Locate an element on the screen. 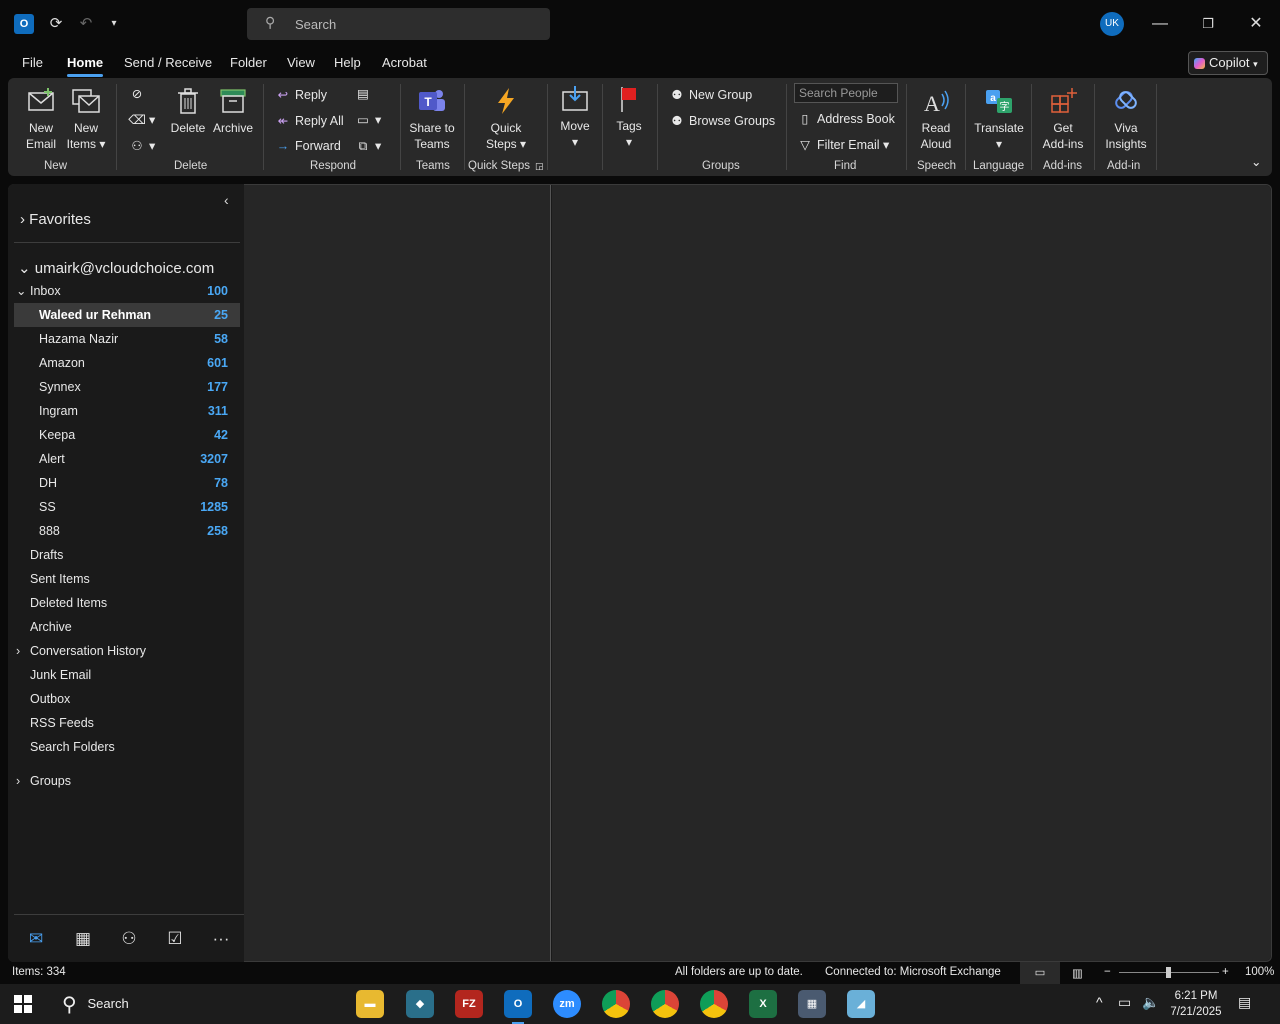 This screenshot has width=1280, height=1024. favorites-header: › Favorites is located at coordinates (55, 219).